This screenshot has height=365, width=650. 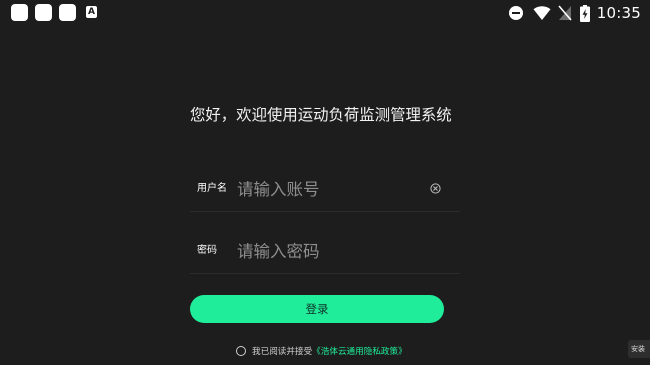 I want to click on welcome-title: 您好，欢迎使用运动负荷监测管理系统, so click(x=321, y=115).